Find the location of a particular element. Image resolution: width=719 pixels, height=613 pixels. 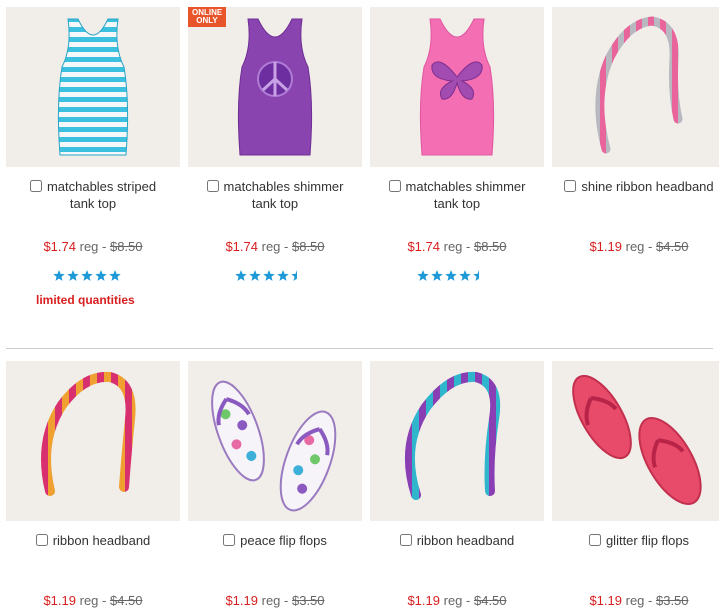

product-name: peace flip flops is located at coordinates (275, 540).